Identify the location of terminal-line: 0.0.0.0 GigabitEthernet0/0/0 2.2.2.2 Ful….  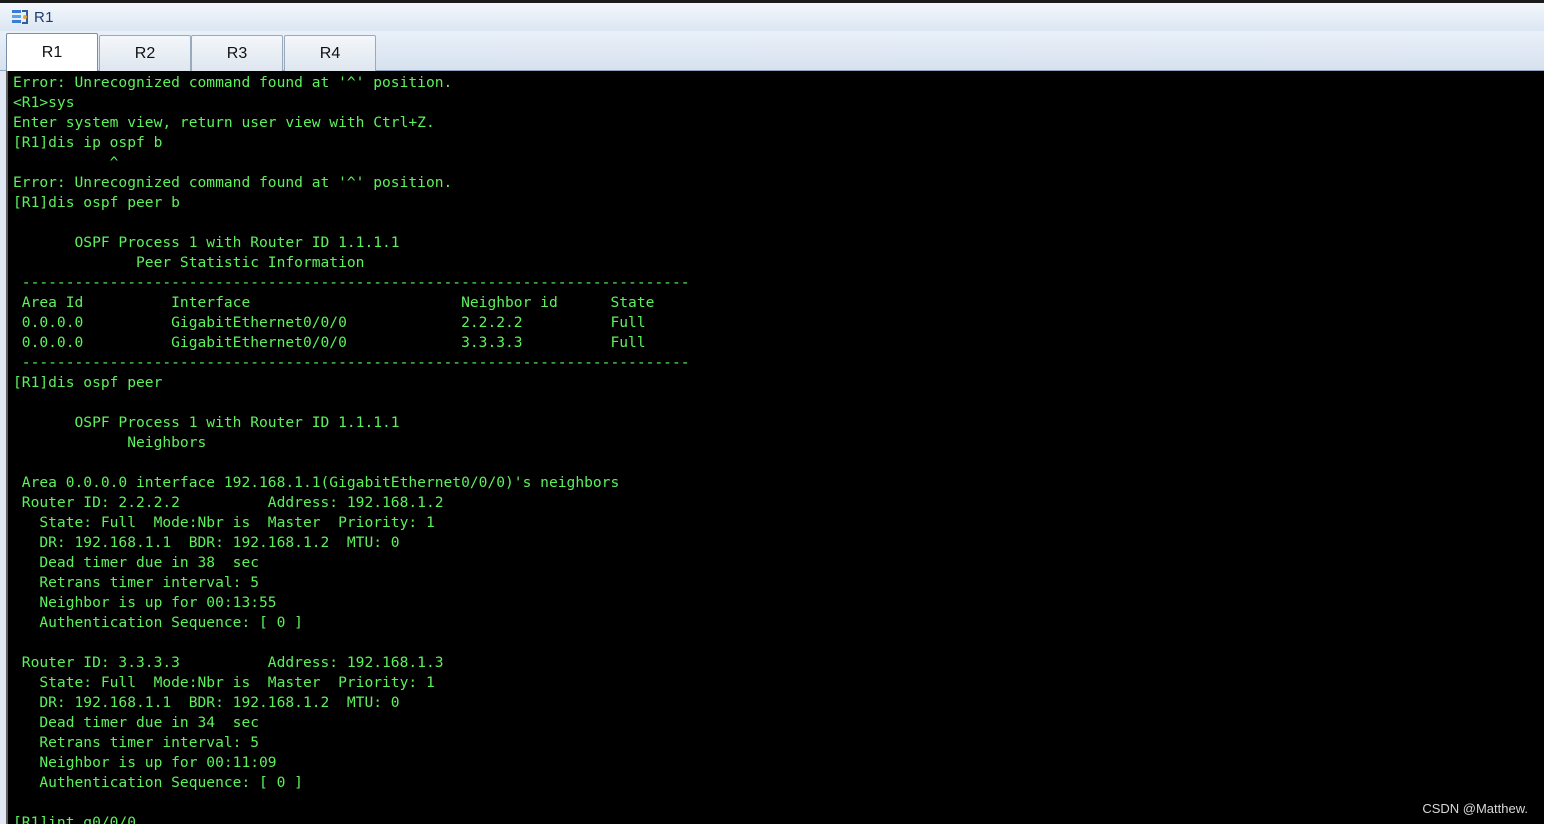
(329, 322).